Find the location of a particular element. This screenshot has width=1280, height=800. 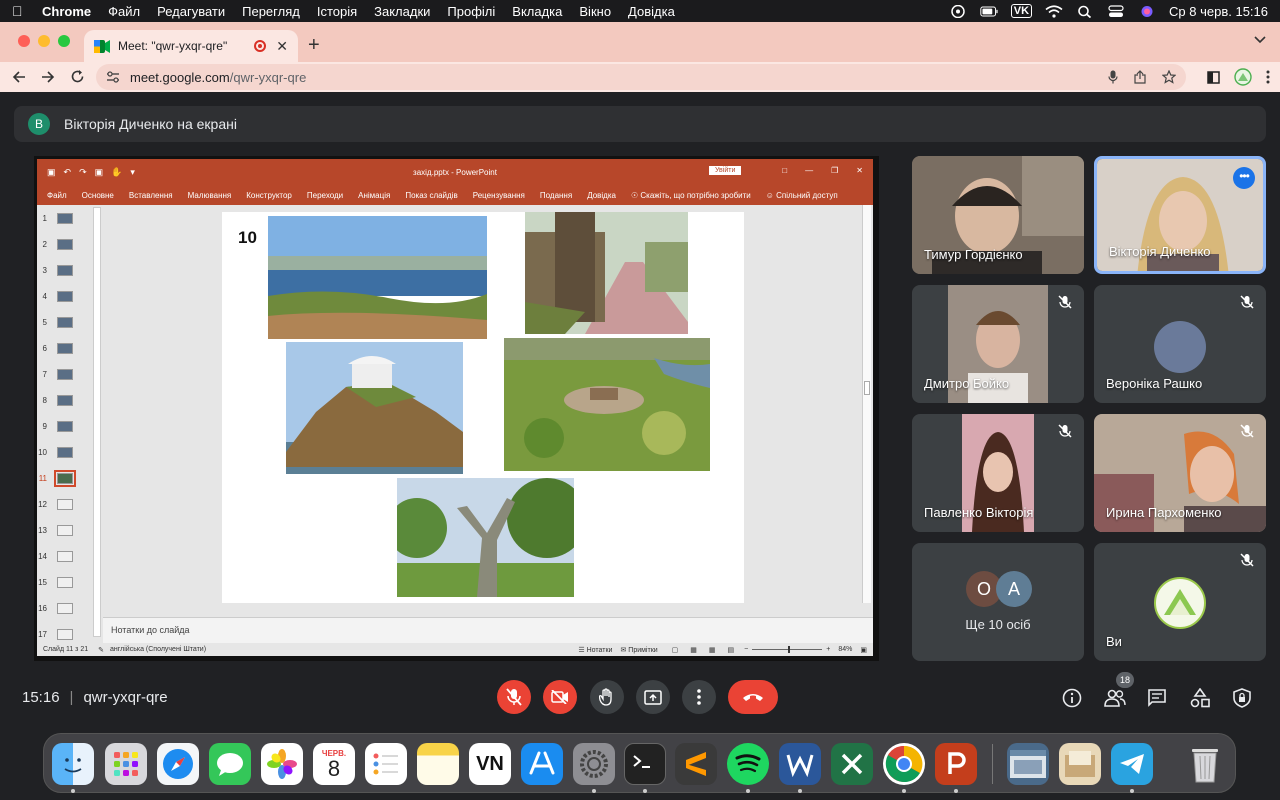

ppt-tab-file: Файл is located at coordinates (57, 195).